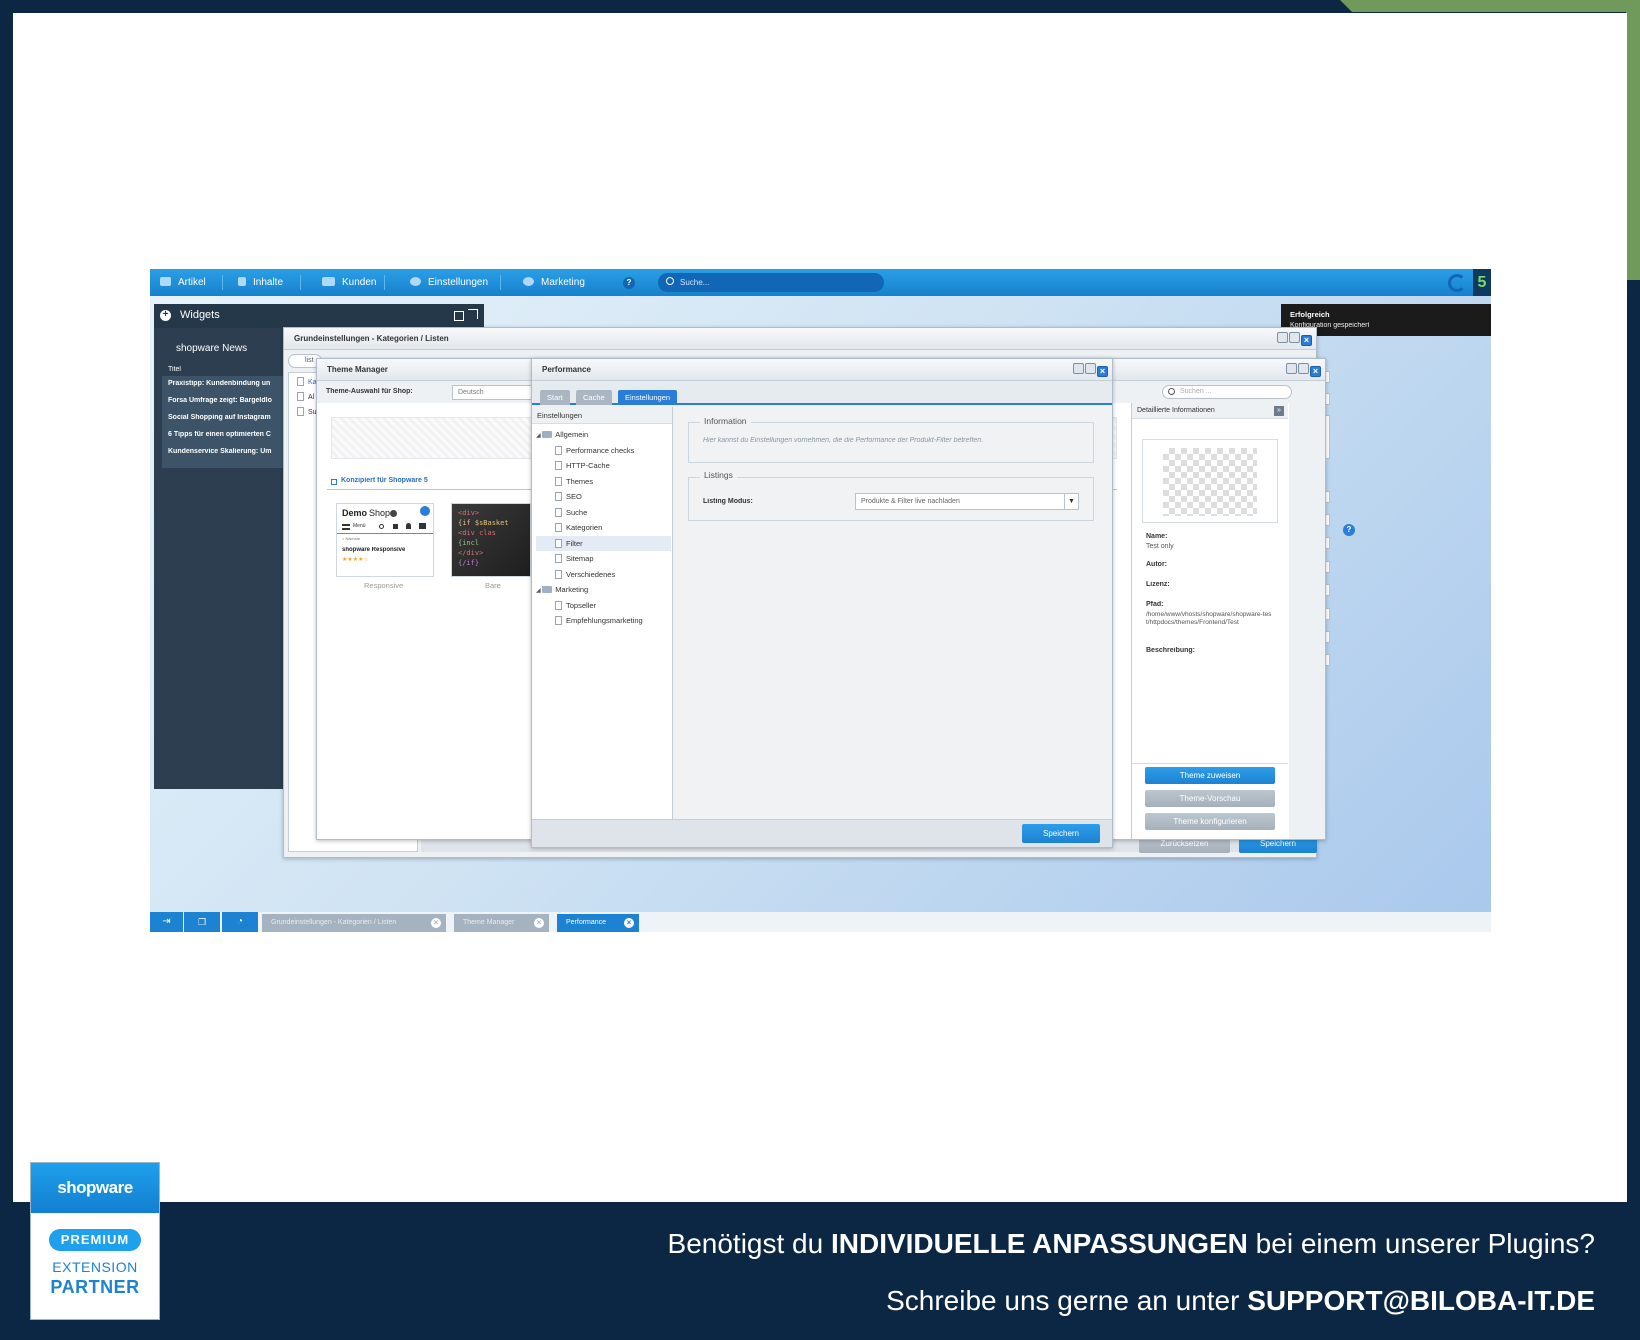  Describe the element at coordinates (603, 435) in the screenshot. I see `tree-group-allgemein: ◢ Allgemein` at that location.